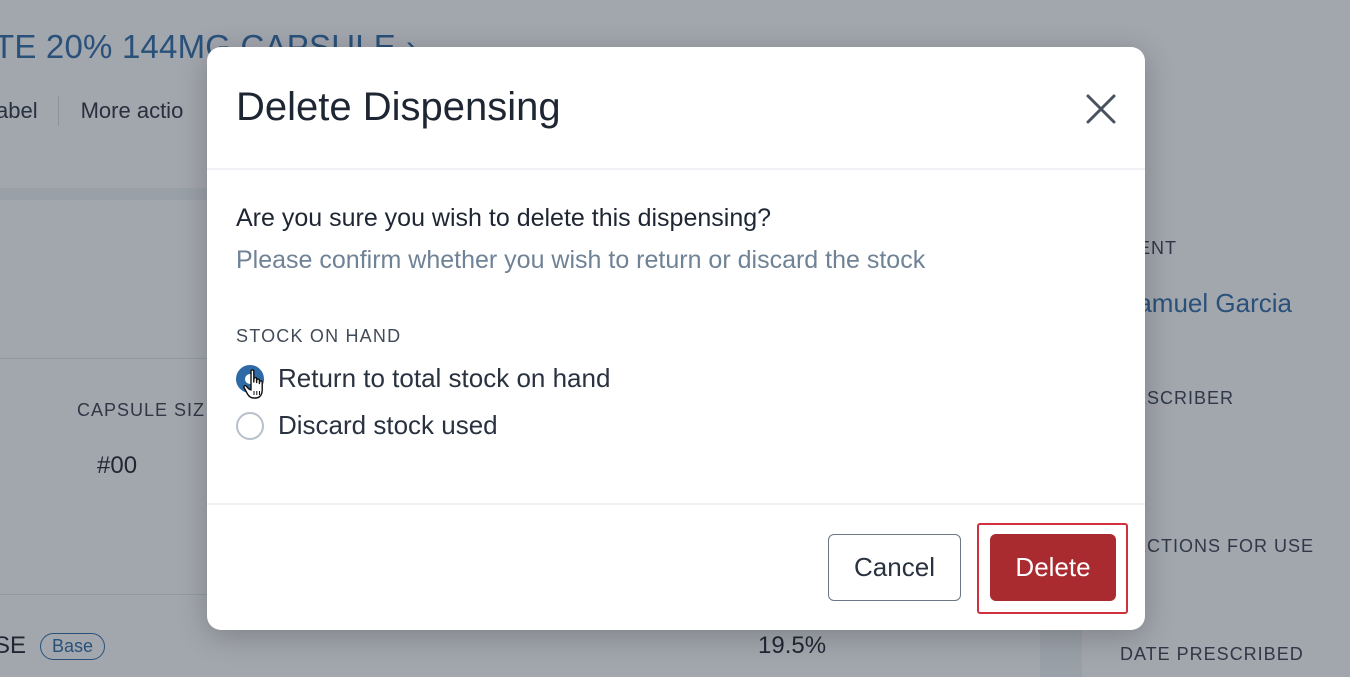 This screenshot has width=1350, height=677. What do you see at coordinates (250, 425) in the screenshot?
I see `radio-button-unchecked` at bounding box center [250, 425].